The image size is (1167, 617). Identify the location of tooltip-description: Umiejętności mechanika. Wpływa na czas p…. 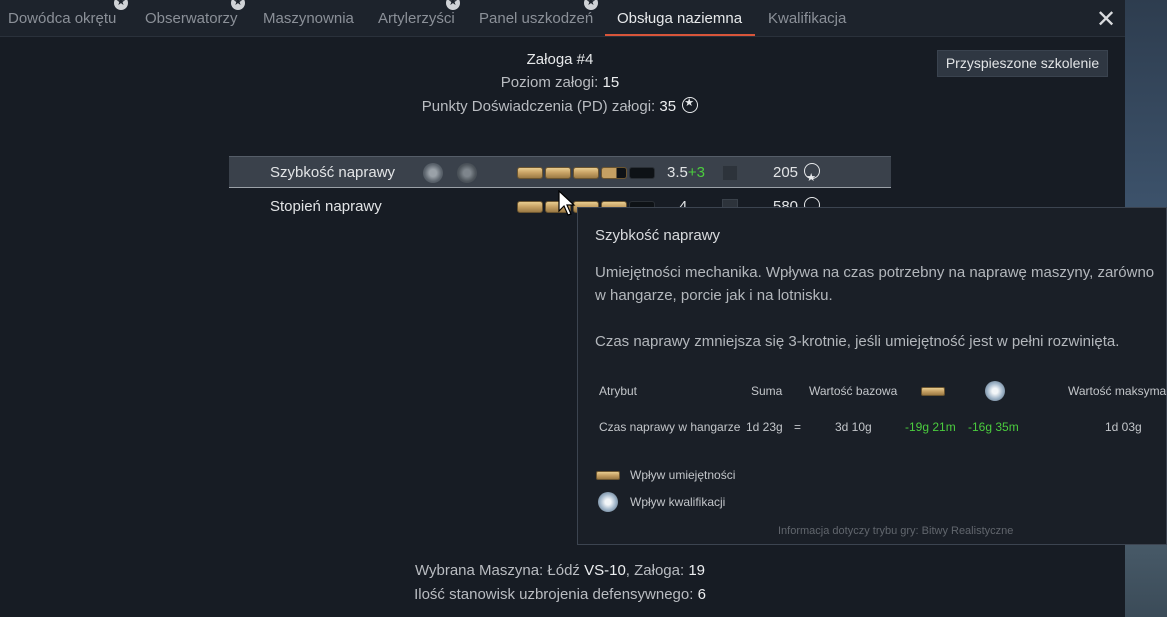
(875, 284).